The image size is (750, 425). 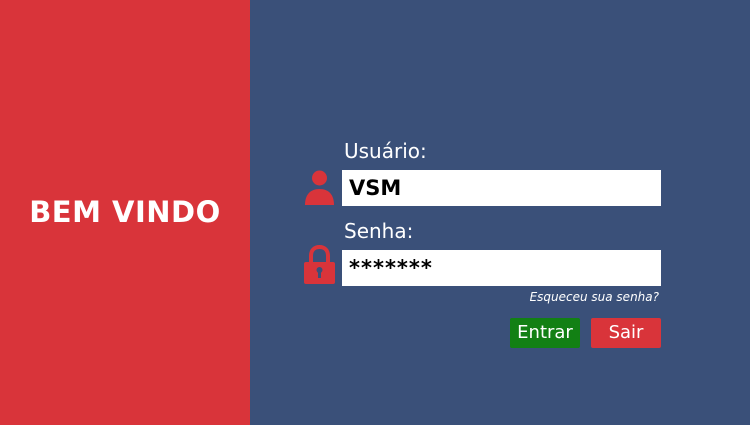 What do you see at coordinates (545, 333) in the screenshot?
I see `enter-button: Entrar` at bounding box center [545, 333].